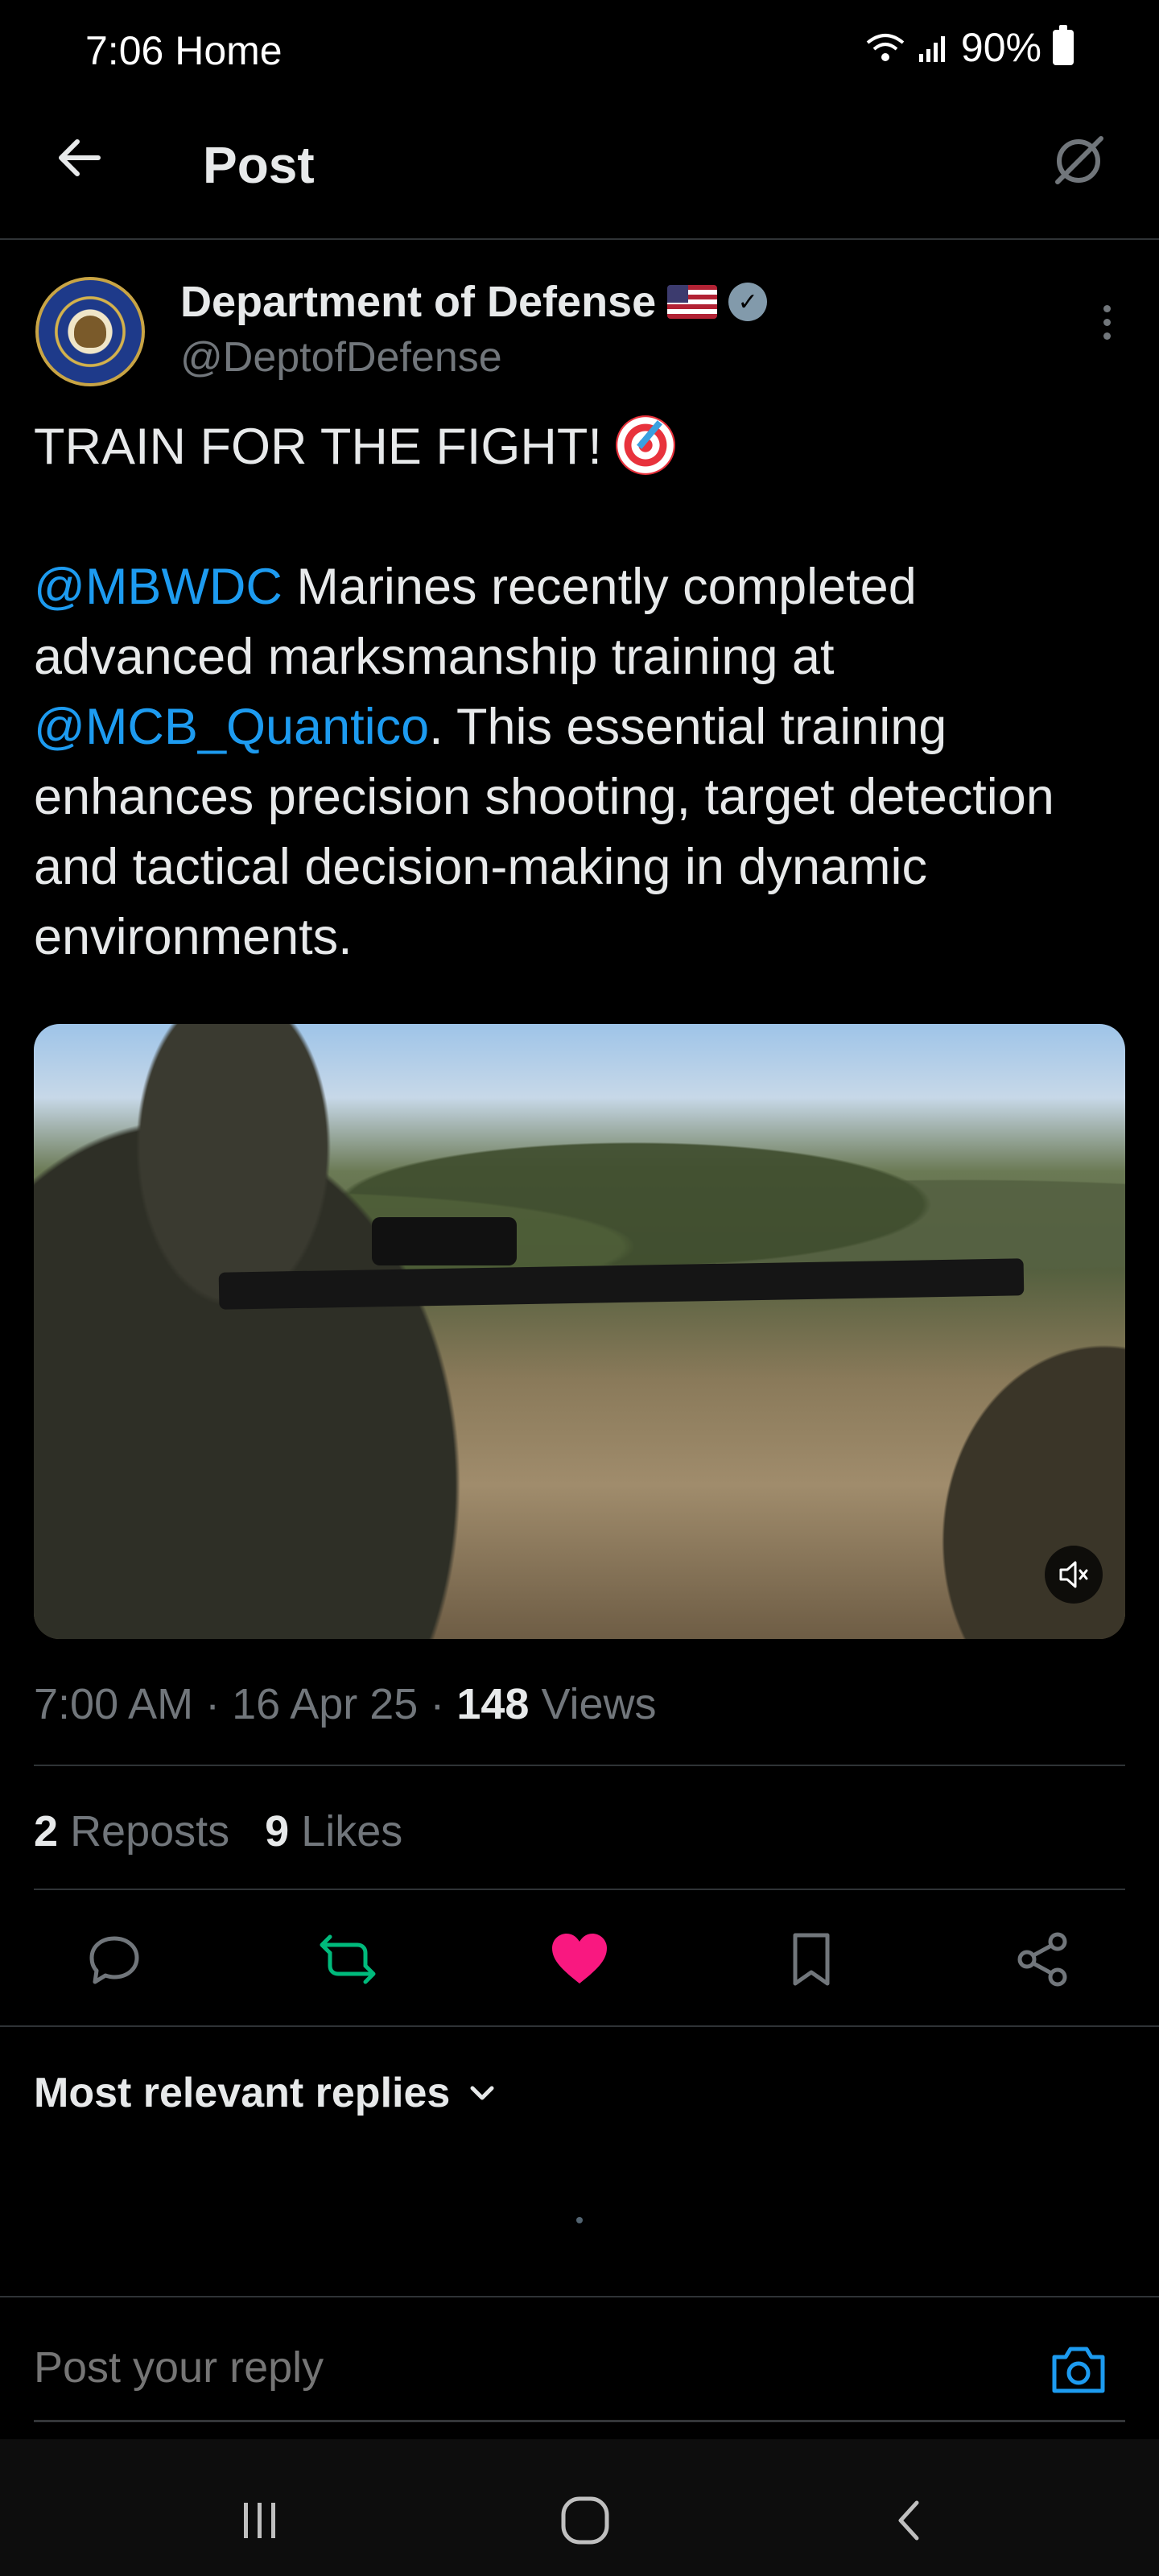 This screenshot has width=1159, height=2576. Describe the element at coordinates (242, 2093) in the screenshot. I see `replies-sort-label: Most relevant replies` at that location.